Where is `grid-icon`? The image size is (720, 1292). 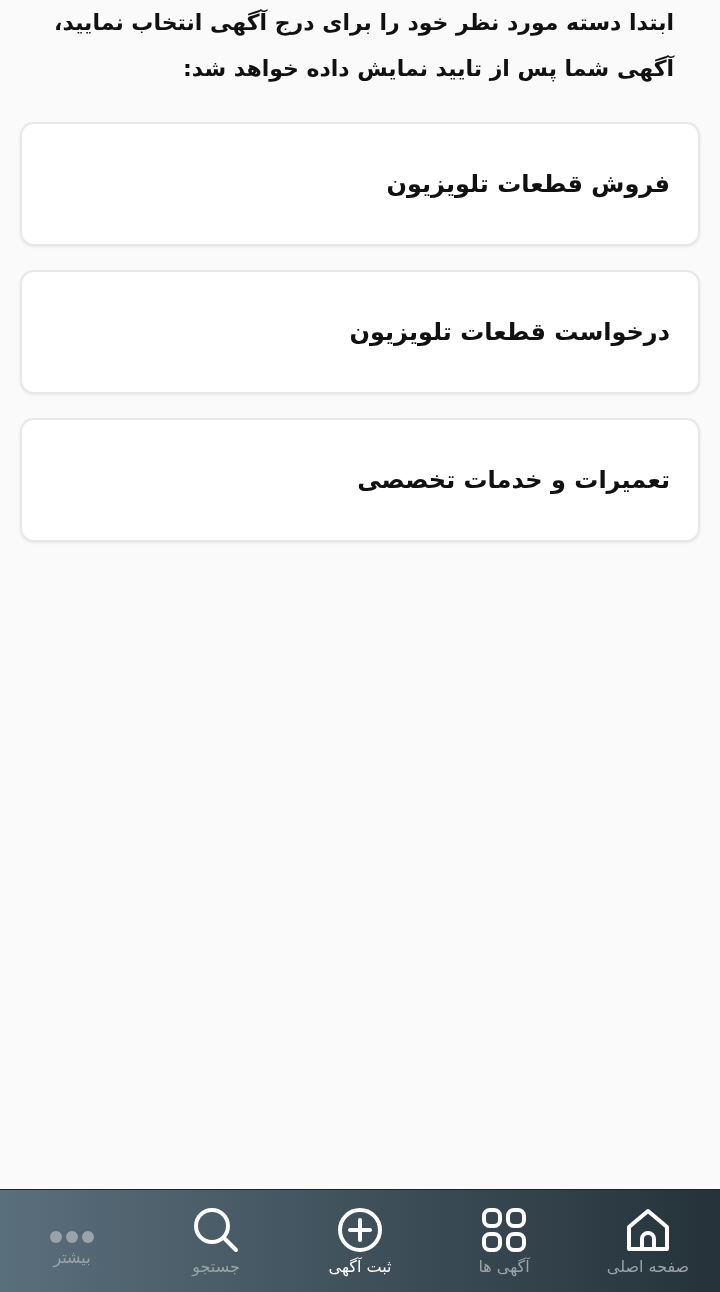 grid-icon is located at coordinates (504, 1229).